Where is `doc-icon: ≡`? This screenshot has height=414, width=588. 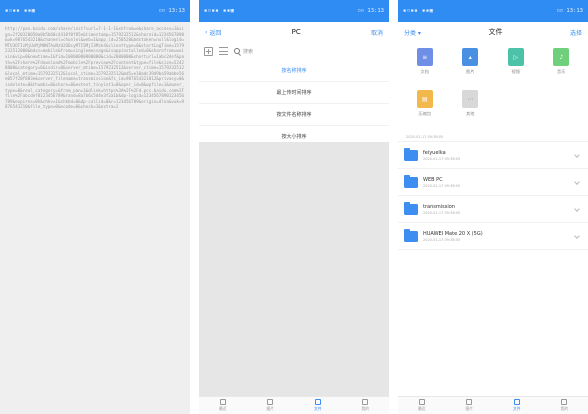
doc-icon: ≡ is located at coordinates (424, 57).